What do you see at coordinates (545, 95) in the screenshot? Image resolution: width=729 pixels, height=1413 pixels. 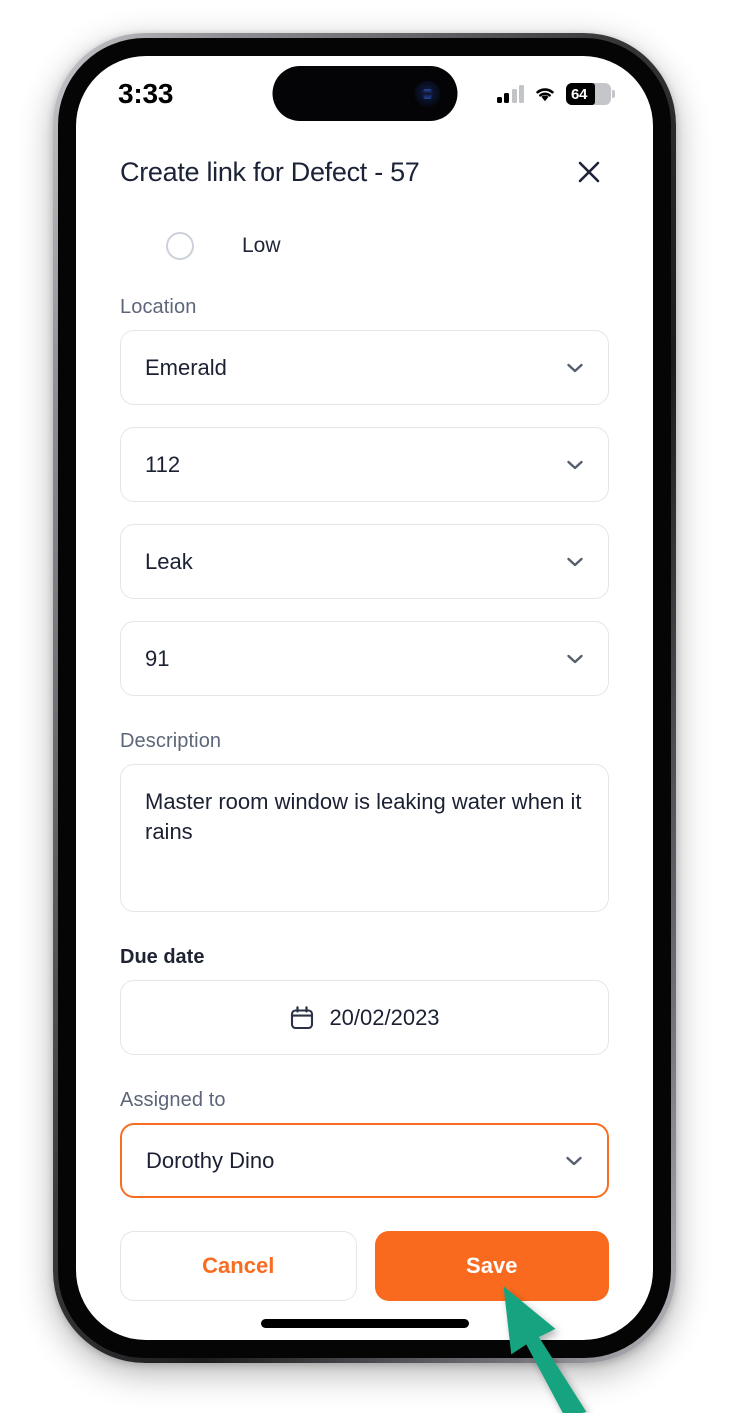 I see `wifi-icon` at bounding box center [545, 95].